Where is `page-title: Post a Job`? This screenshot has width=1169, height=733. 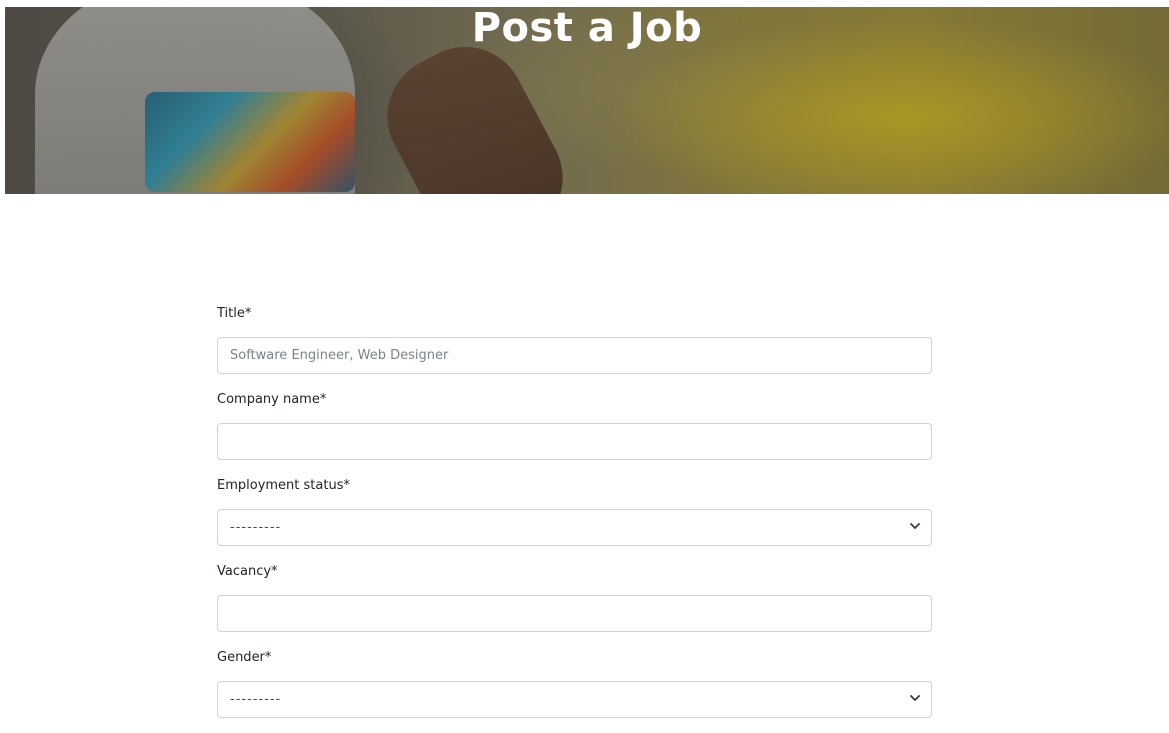
page-title: Post a Job is located at coordinates (587, 29).